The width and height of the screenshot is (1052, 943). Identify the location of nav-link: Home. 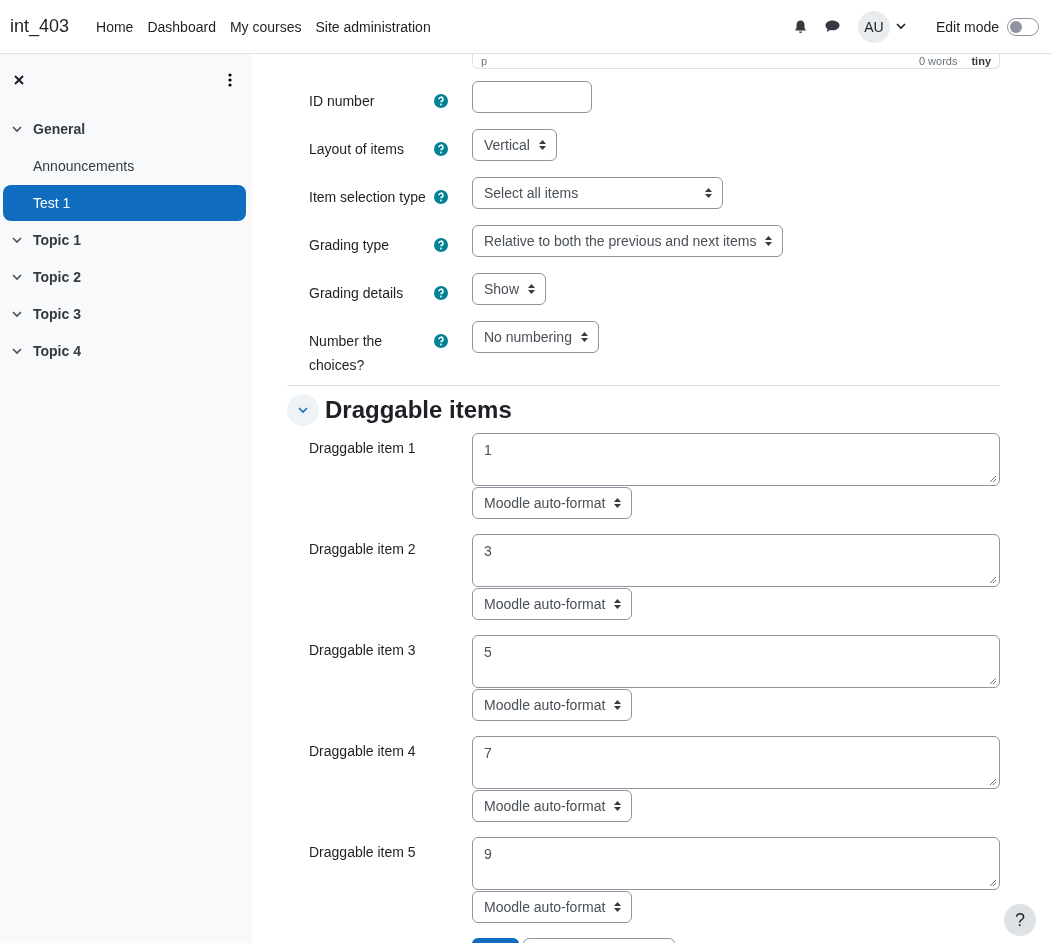
(115, 26).